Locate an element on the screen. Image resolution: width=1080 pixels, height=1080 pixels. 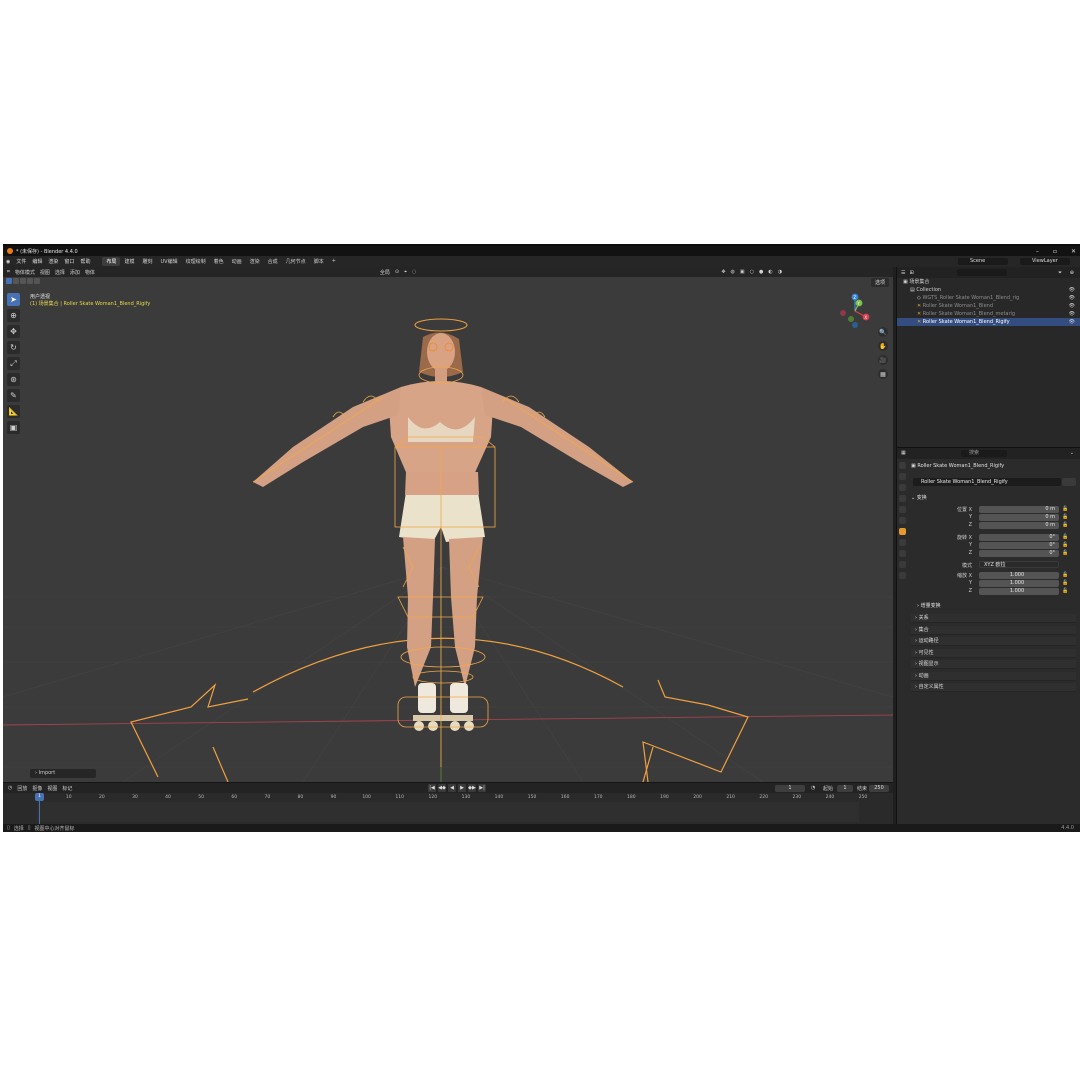
outliner-row: ▣ 场景集合 is located at coordinates (988, 282).